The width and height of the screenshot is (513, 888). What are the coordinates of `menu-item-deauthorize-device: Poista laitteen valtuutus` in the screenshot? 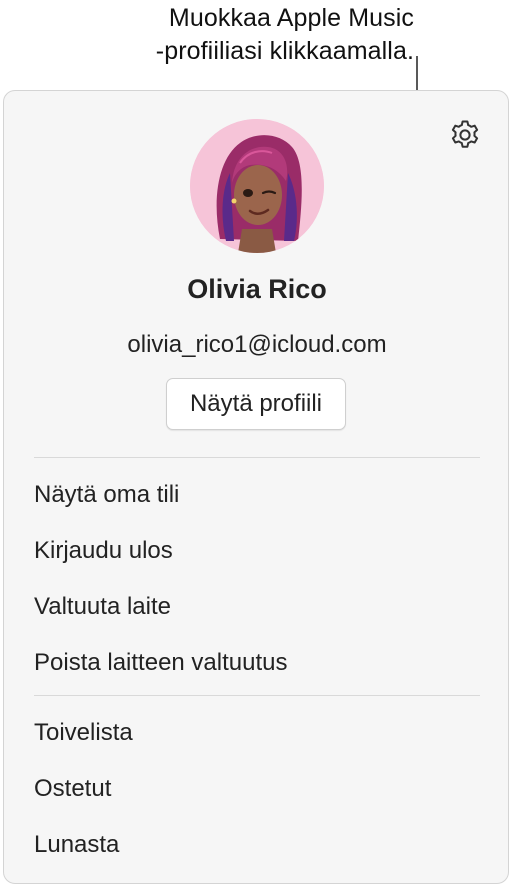 It's located at (257, 663).